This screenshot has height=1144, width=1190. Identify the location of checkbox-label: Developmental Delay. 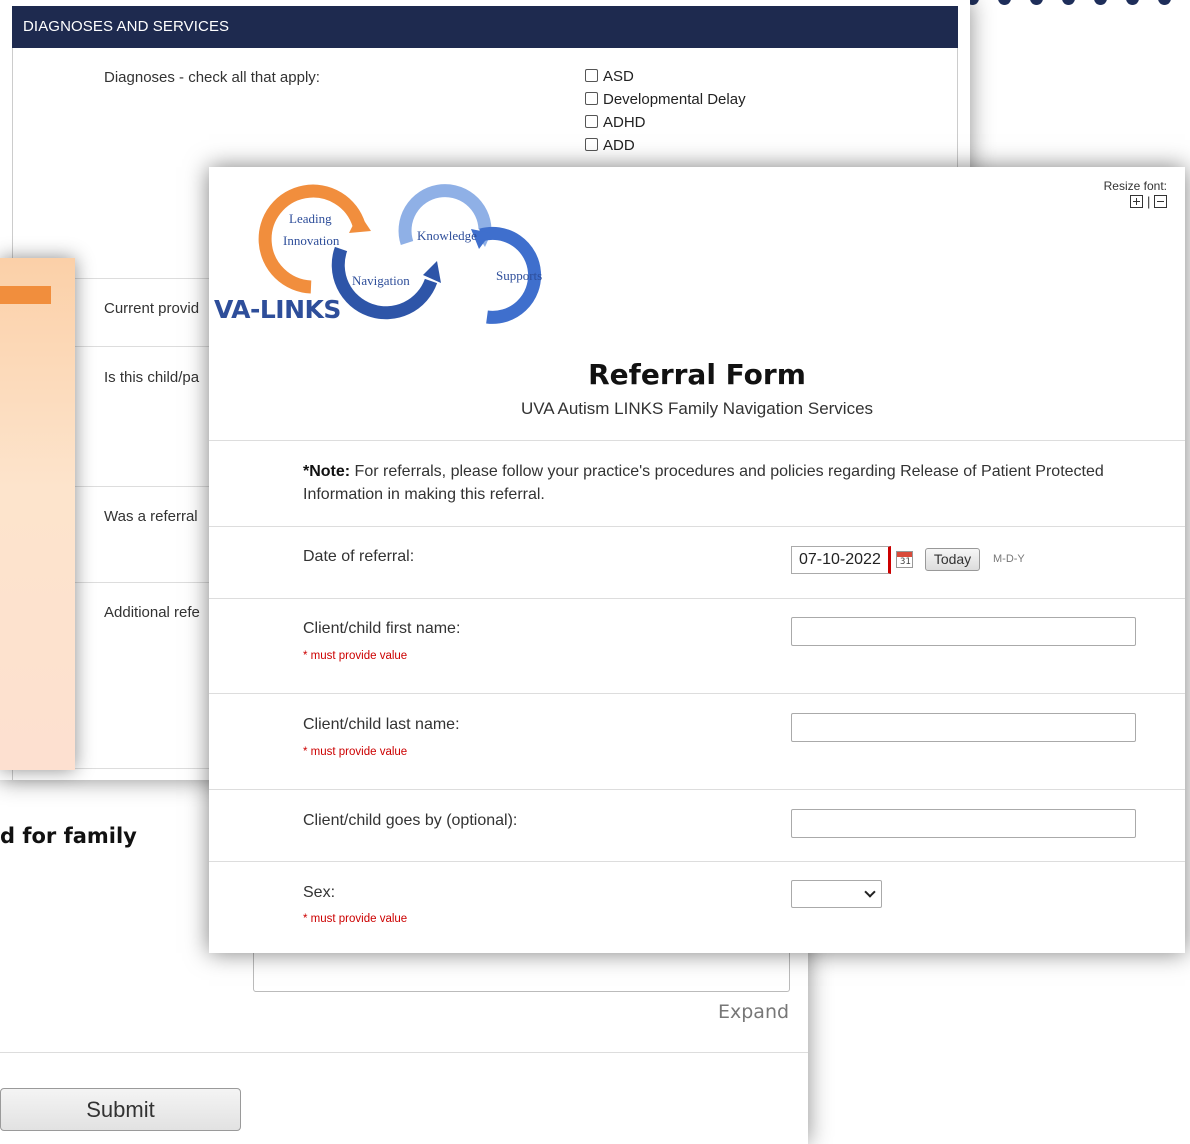
(674, 99).